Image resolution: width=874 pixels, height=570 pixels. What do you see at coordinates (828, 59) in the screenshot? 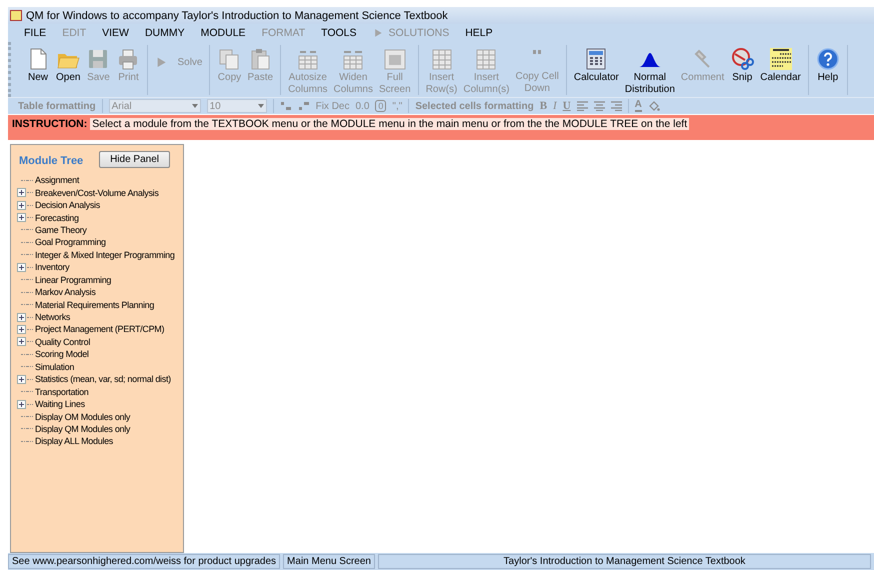
I see `help-icon` at bounding box center [828, 59].